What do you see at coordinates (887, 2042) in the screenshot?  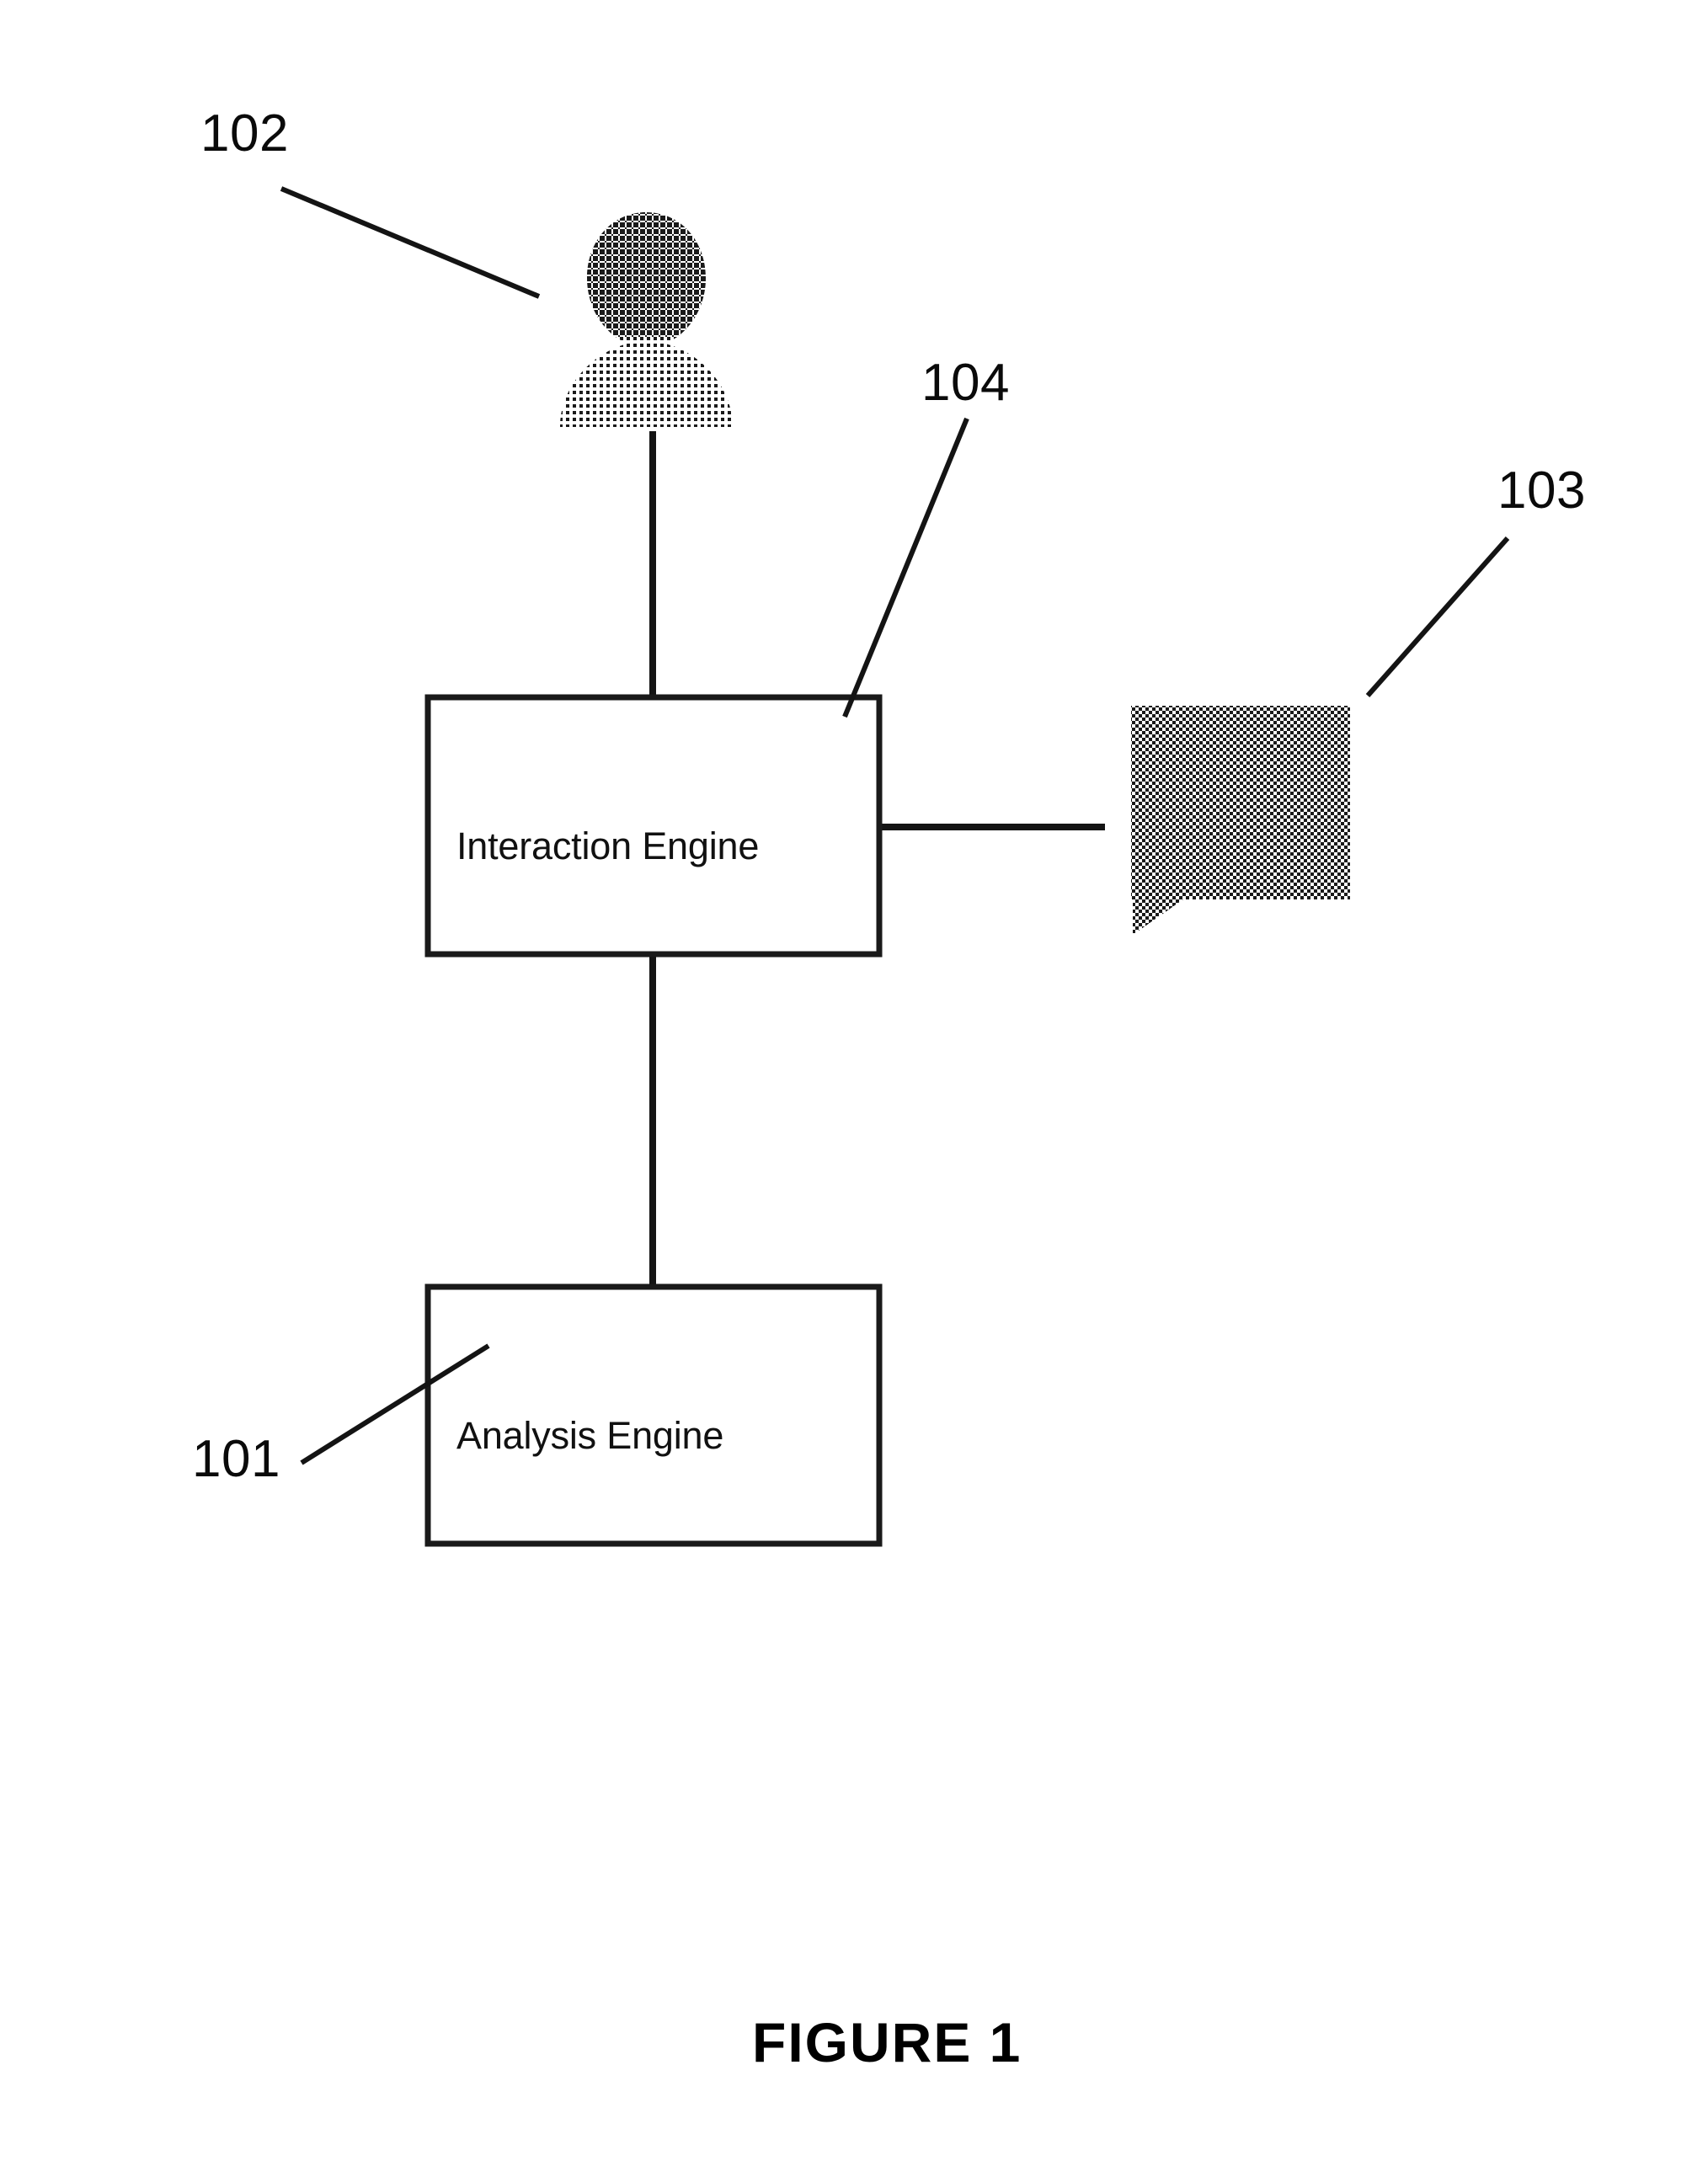 I see `figure-caption: FIGURE 1` at bounding box center [887, 2042].